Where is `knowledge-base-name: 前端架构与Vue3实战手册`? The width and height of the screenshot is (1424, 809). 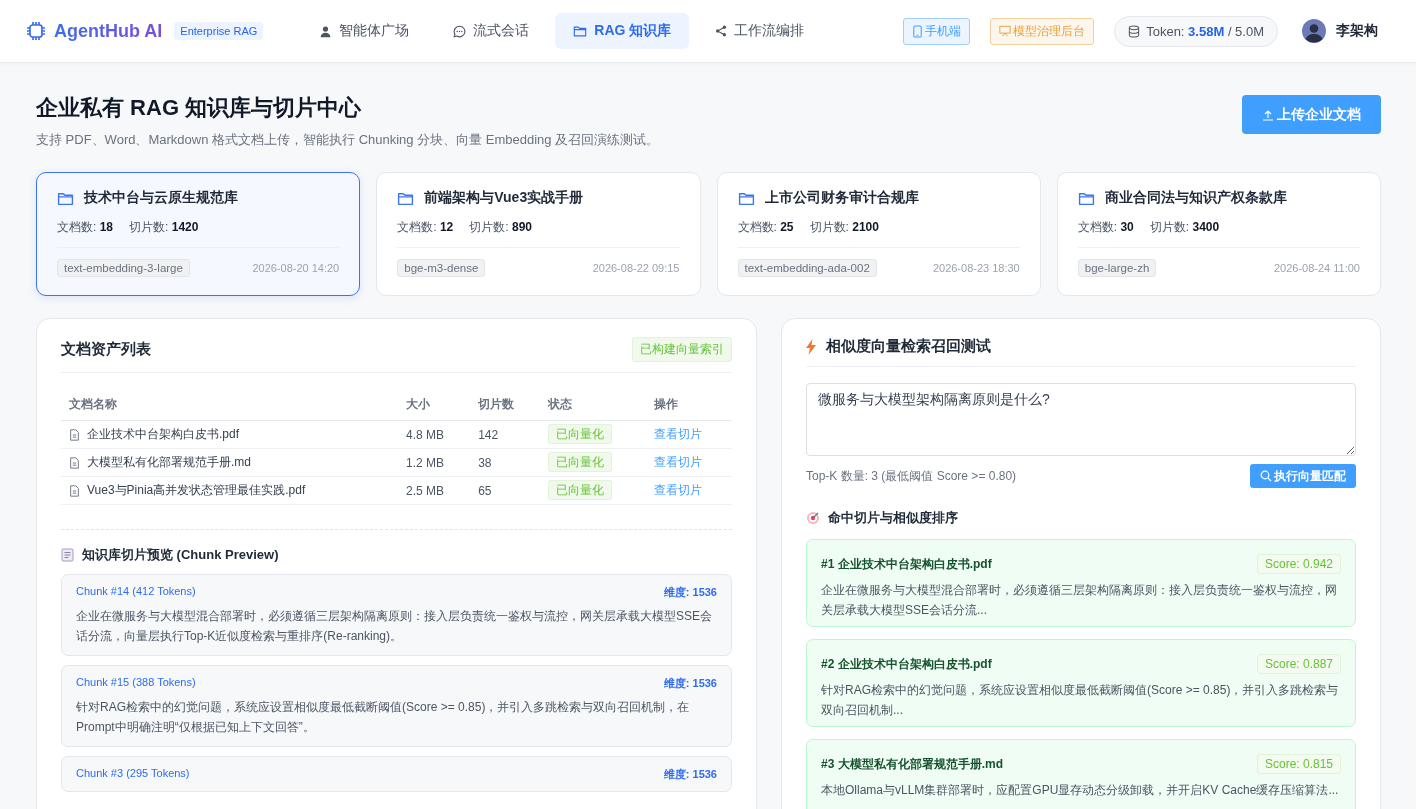 knowledge-base-name: 前端架构与Vue3实战手册 is located at coordinates (504, 198).